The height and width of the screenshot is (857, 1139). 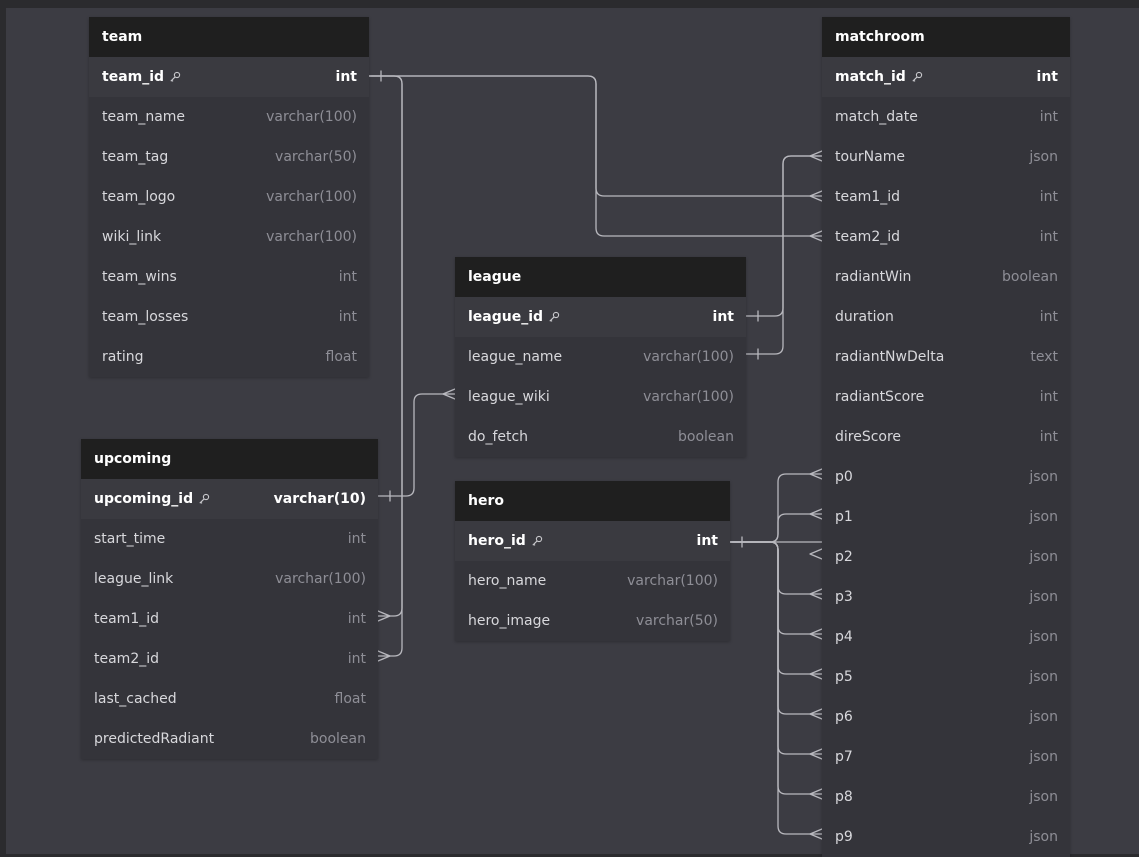 I want to click on column-row-team-team_id: team_id int, so click(x=229, y=77).